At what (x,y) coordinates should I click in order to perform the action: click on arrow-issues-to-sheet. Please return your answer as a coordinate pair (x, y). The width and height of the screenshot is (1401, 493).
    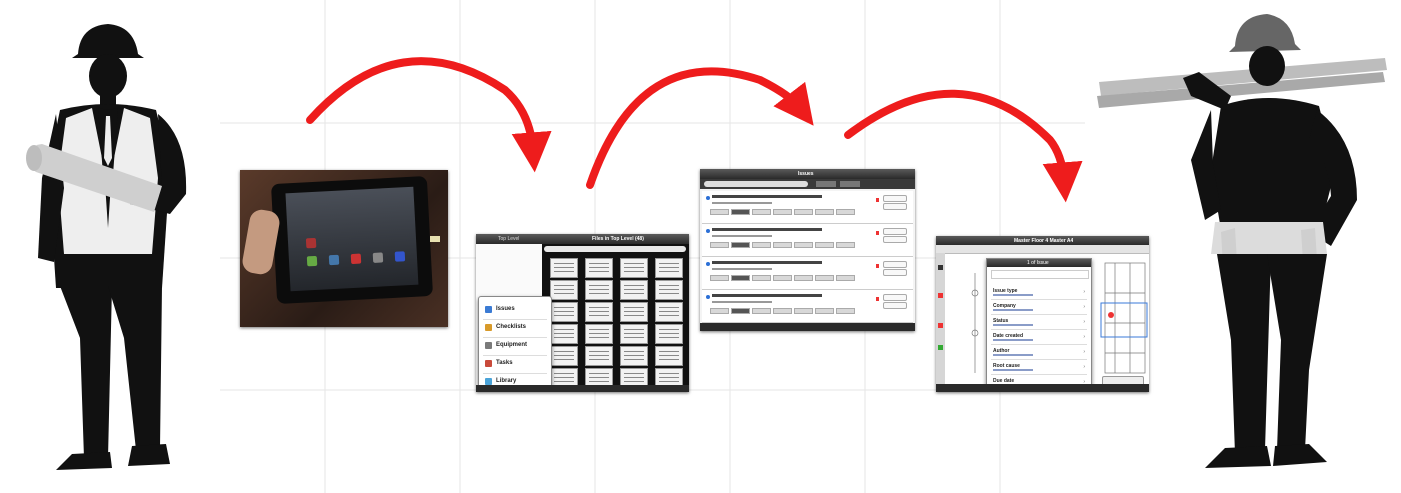
    Looking at the image, I should click on (963, 146).